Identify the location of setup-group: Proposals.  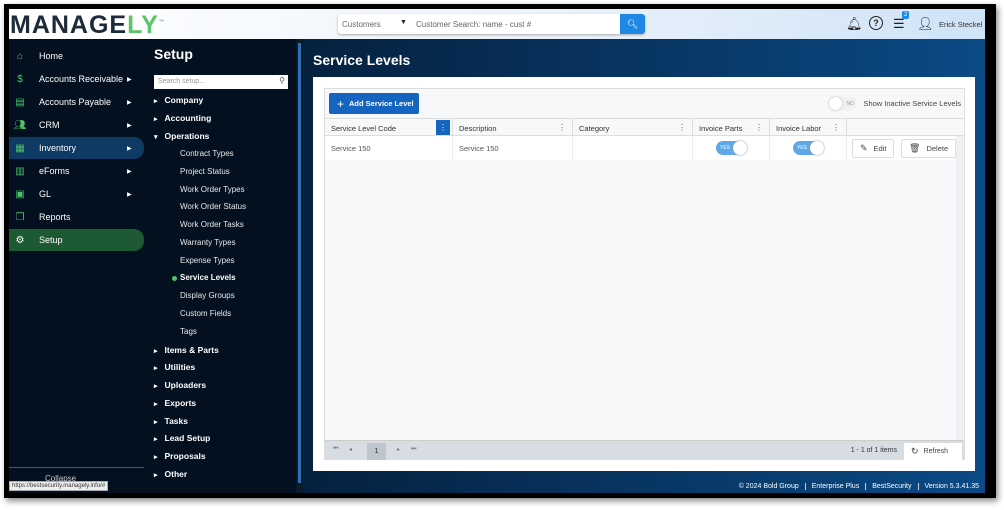
(180, 456).